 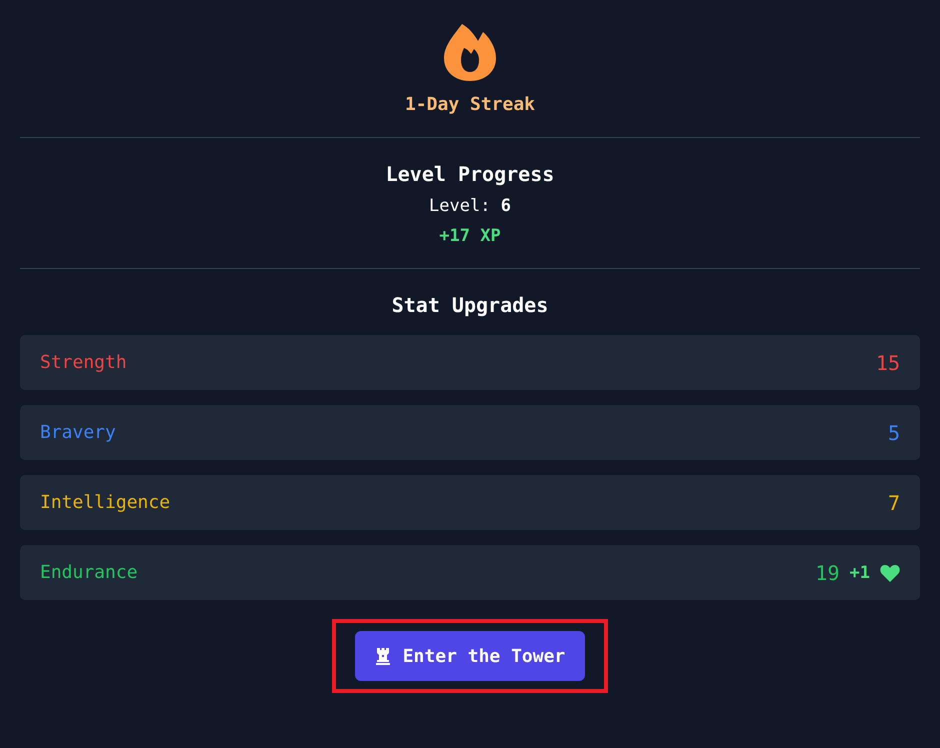 I want to click on stat-value: 5, so click(x=894, y=432).